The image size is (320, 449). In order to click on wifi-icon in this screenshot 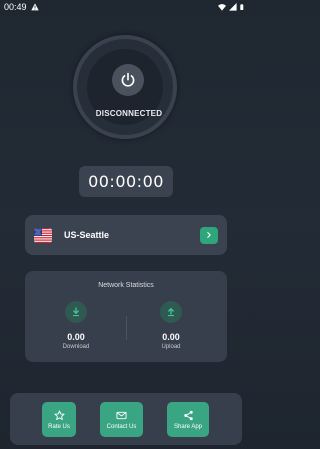, I will do `click(222, 7)`.